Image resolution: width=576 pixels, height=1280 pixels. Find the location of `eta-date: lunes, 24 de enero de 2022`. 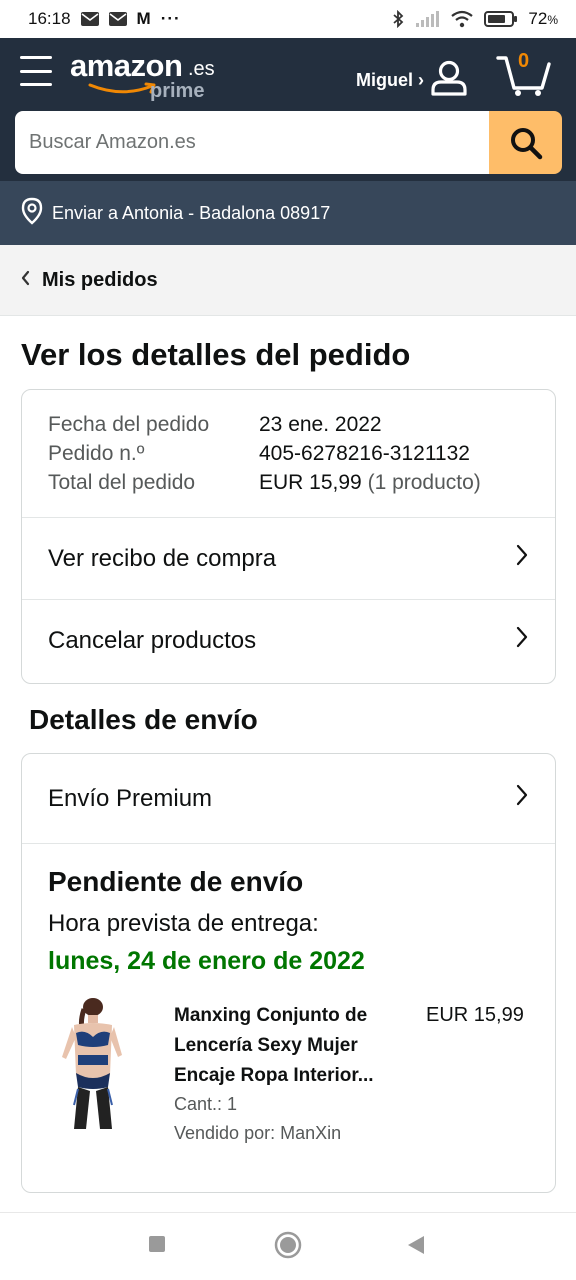

eta-date: lunes, 24 de enero de 2022 is located at coordinates (206, 961).